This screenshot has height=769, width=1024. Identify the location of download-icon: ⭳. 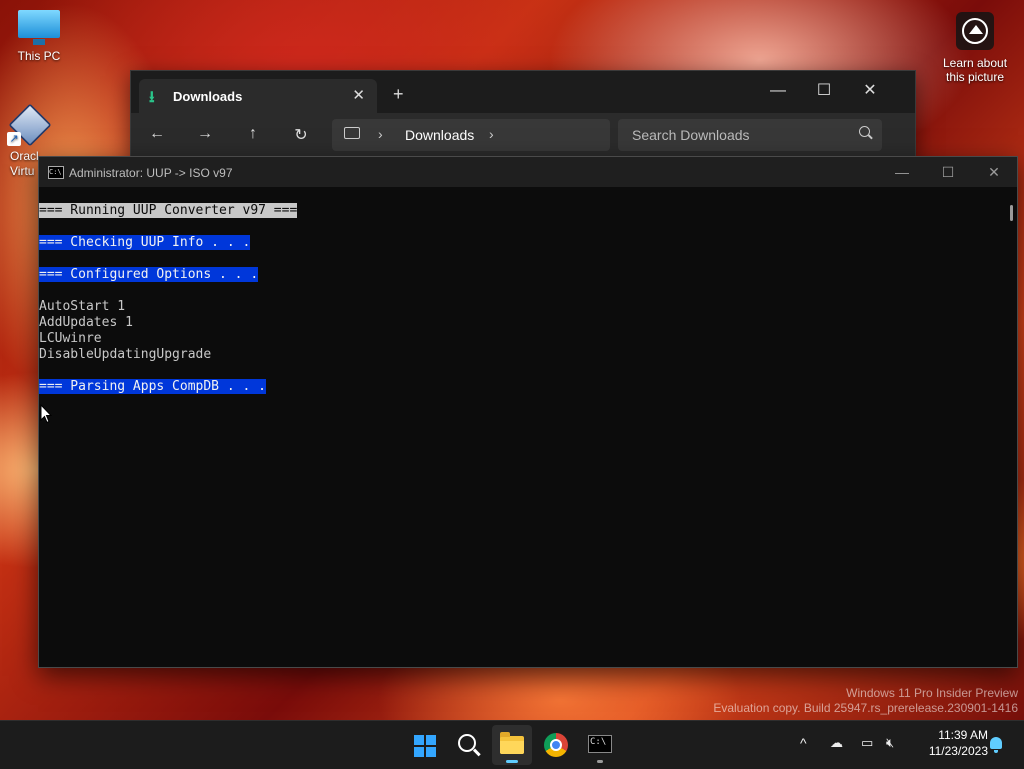
(152, 97).